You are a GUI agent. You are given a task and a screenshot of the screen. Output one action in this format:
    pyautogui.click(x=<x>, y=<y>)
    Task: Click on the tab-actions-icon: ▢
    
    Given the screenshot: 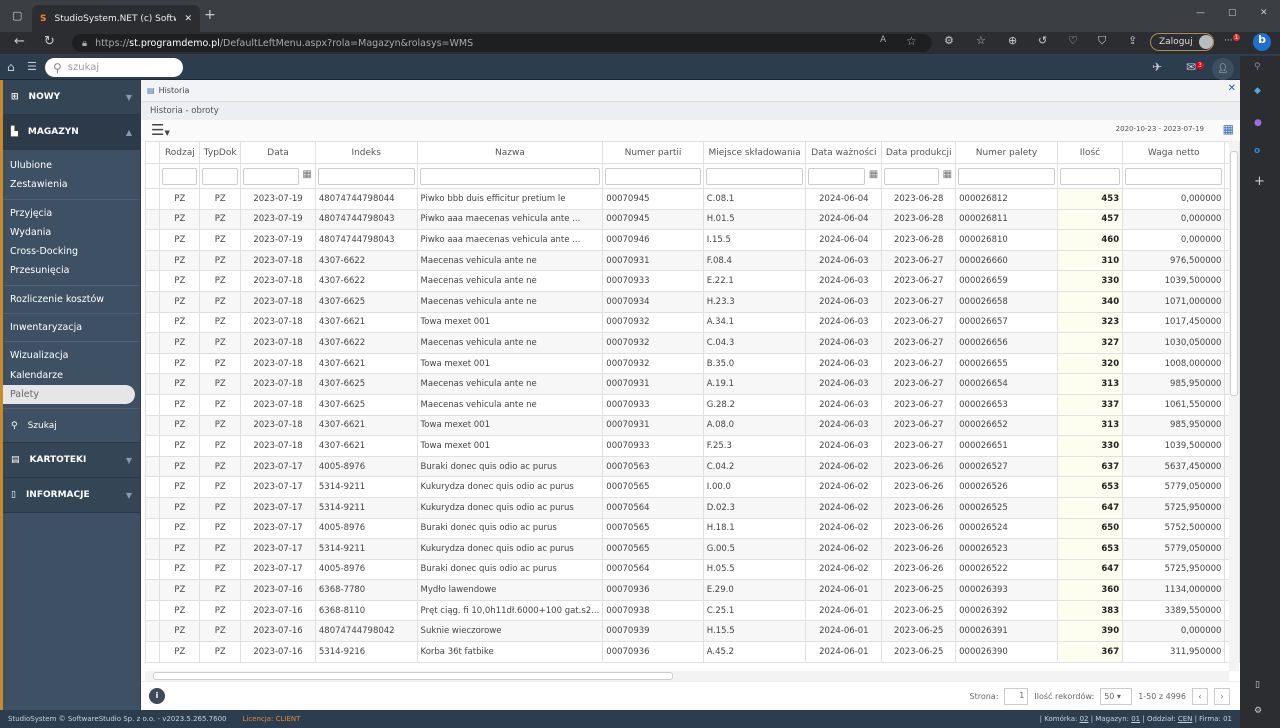 What is the action you would take?
    pyautogui.click(x=17, y=15)
    